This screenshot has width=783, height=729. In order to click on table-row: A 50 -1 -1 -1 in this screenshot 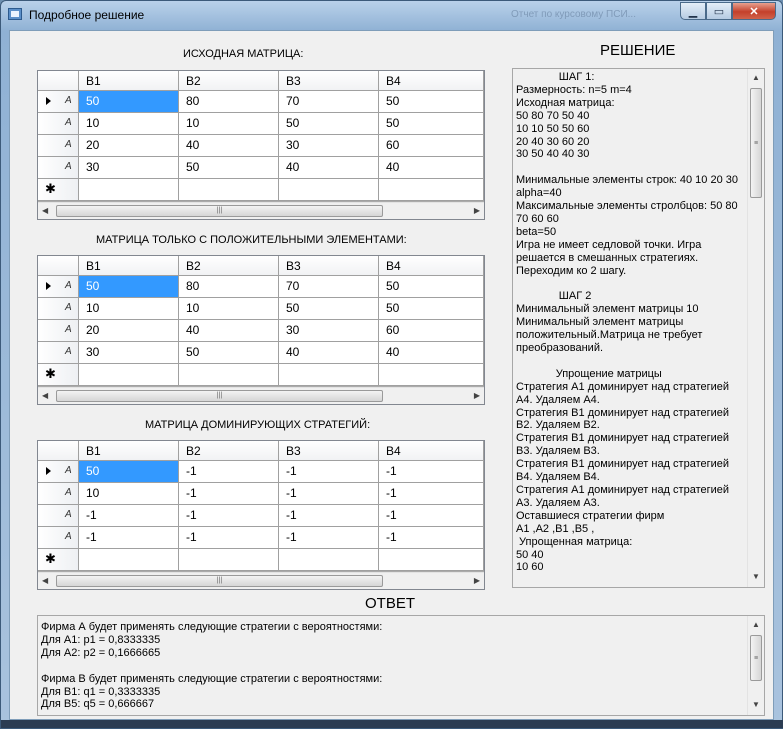, I will do `click(261, 472)`.